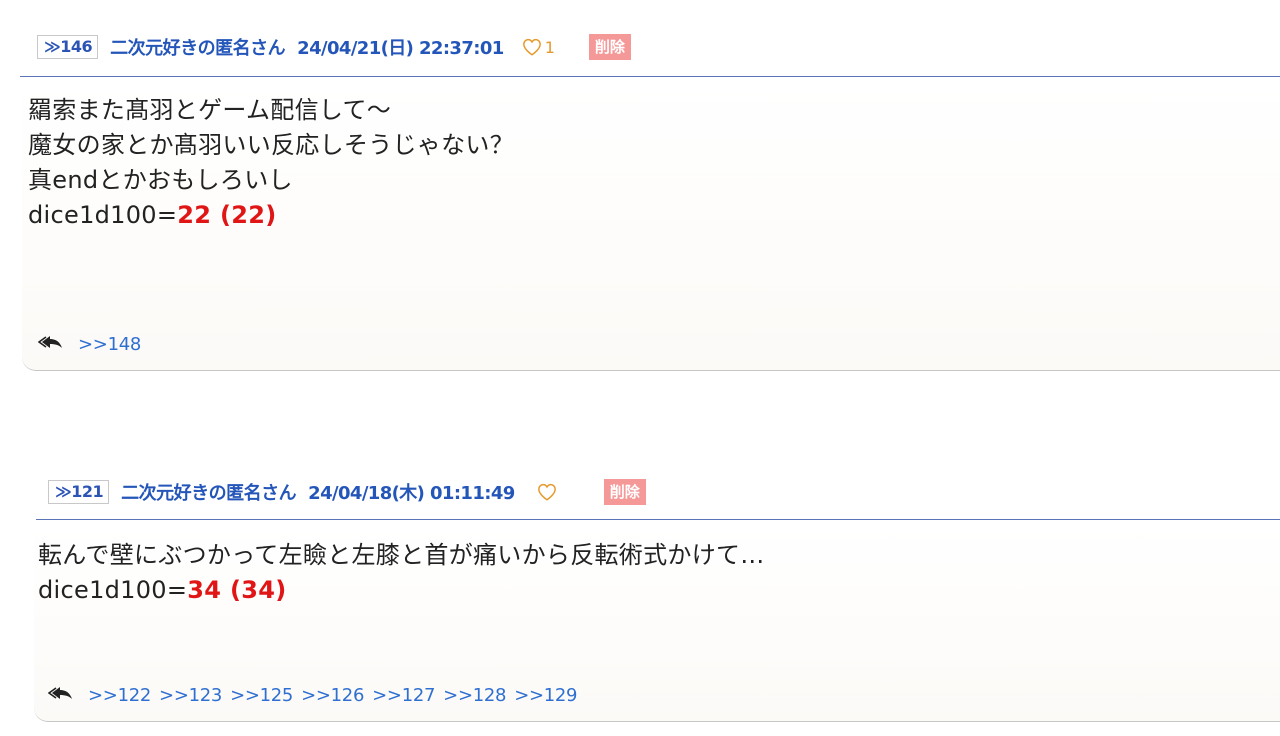 Image resolution: width=1280 pixels, height=736 pixels. What do you see at coordinates (545, 695) in the screenshot?
I see `reply-link: >>129` at bounding box center [545, 695].